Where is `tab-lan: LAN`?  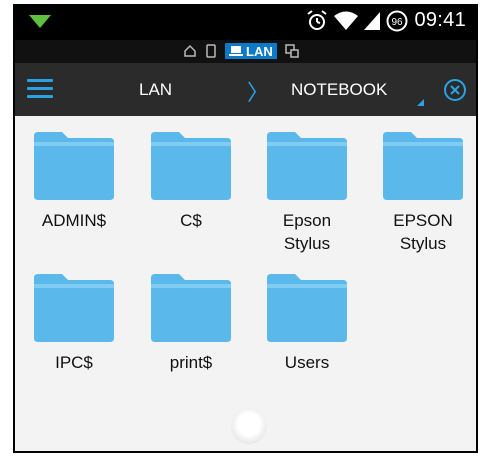
tab-lan: LAN is located at coordinates (251, 51).